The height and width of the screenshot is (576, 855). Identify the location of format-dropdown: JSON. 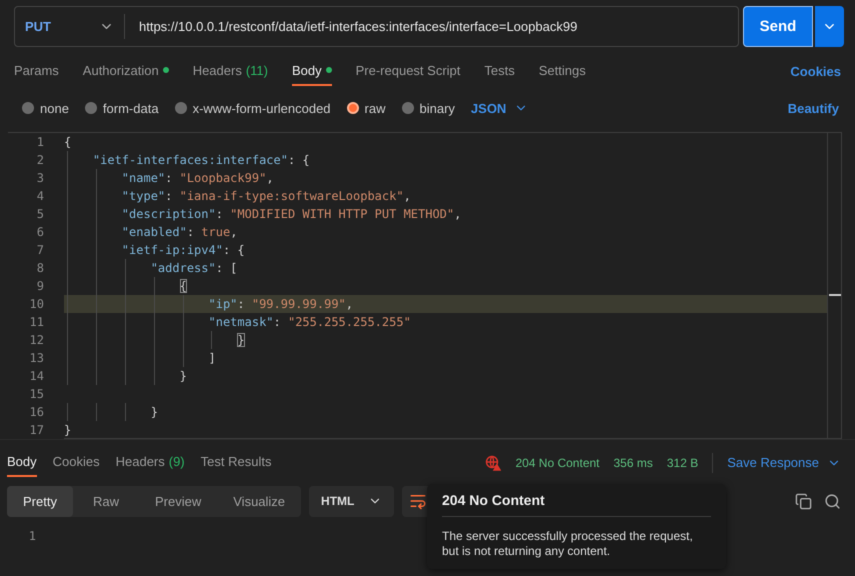
(499, 108).